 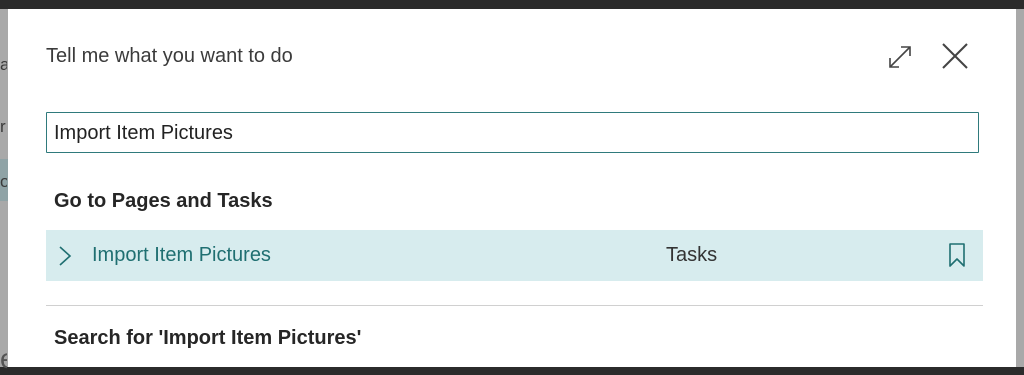 What do you see at coordinates (3, 64) in the screenshot?
I see `background-text-fragment: as` at bounding box center [3, 64].